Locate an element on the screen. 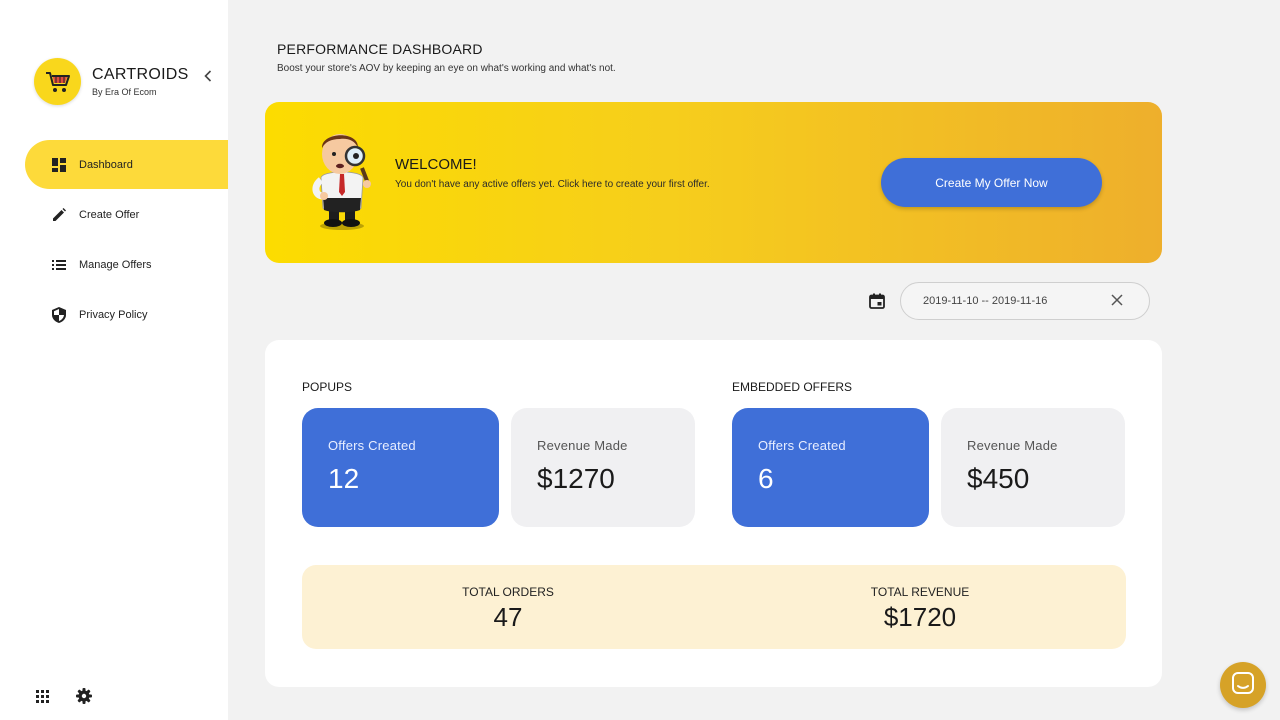  sidebar-item-dashboard: Dashboard is located at coordinates (126, 164).